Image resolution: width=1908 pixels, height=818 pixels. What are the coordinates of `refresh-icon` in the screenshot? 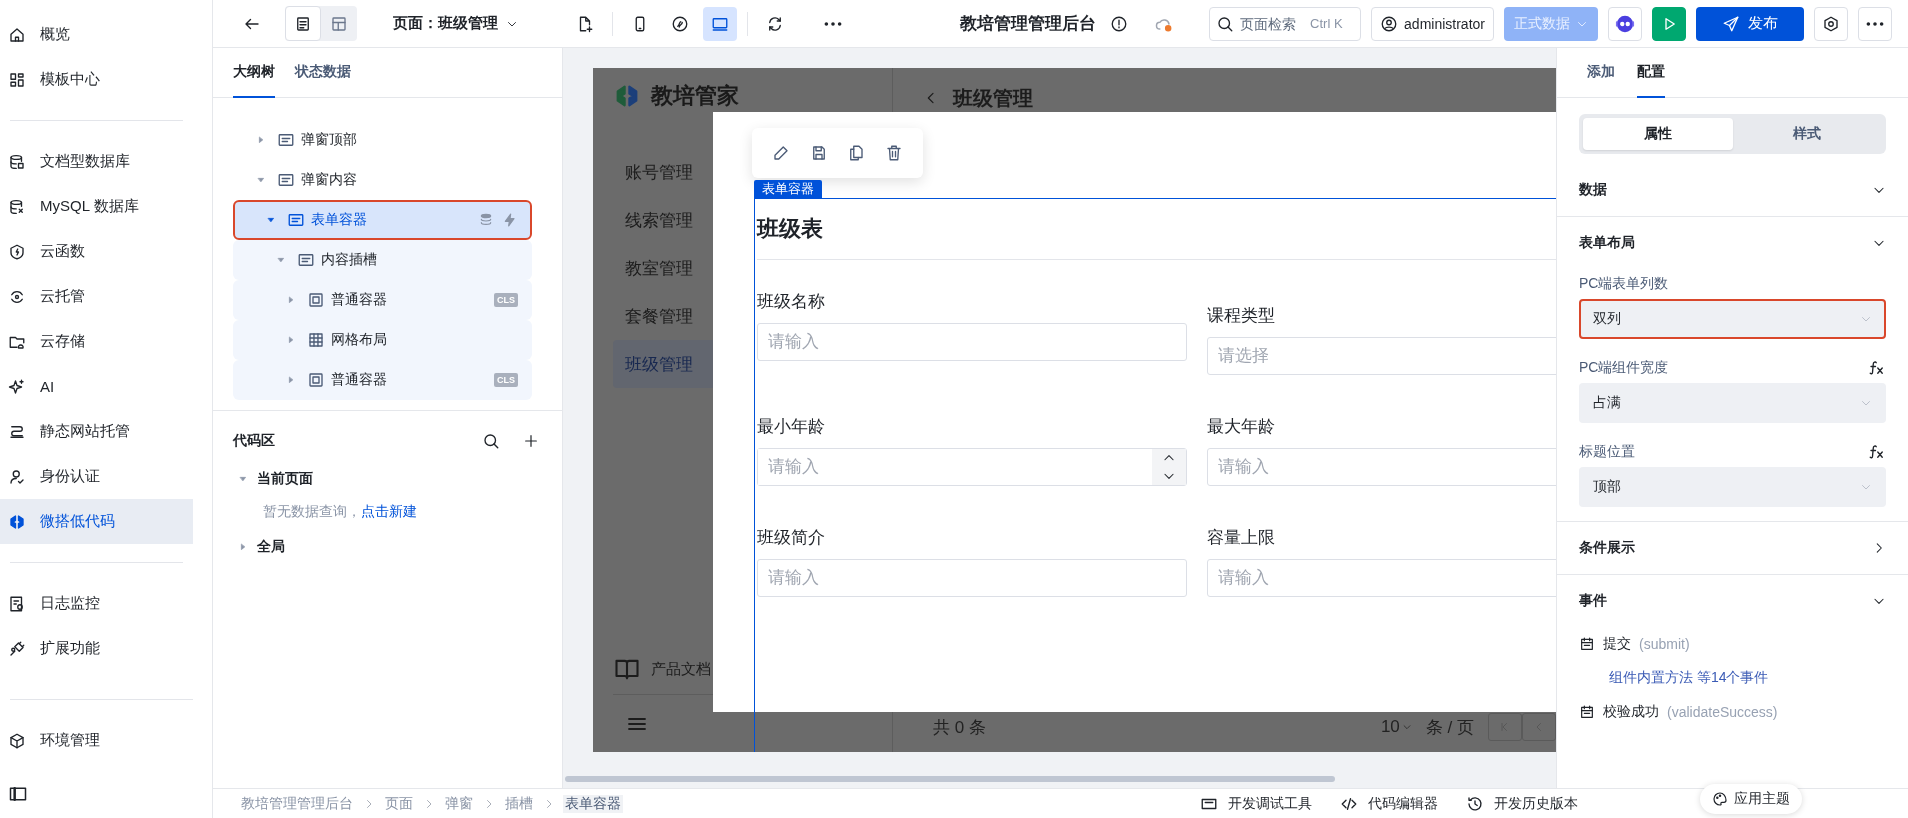 It's located at (775, 23).